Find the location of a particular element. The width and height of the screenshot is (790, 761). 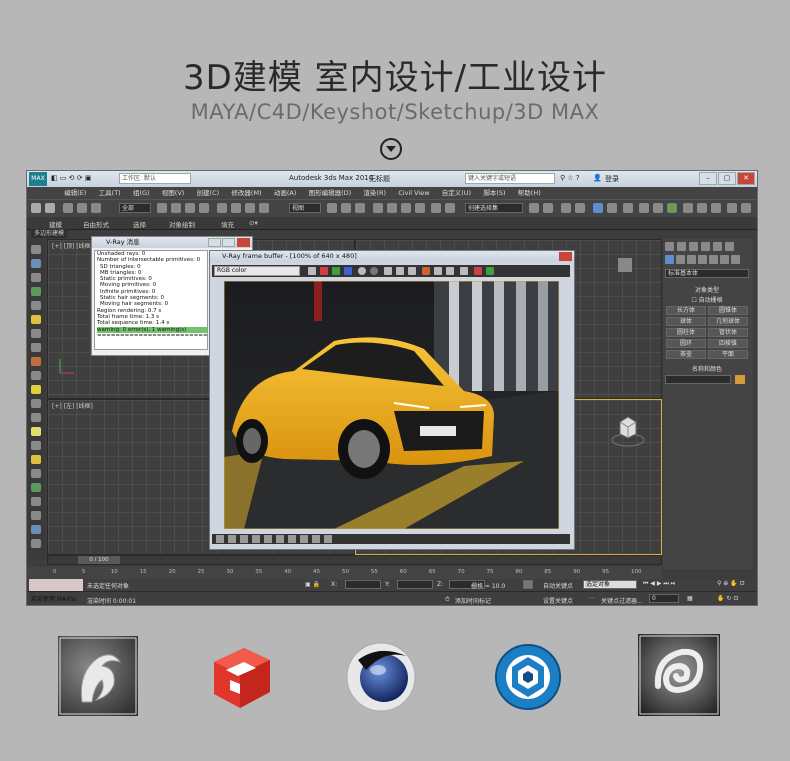

set-key-icon: ⊶ is located at coordinates (592, 598).